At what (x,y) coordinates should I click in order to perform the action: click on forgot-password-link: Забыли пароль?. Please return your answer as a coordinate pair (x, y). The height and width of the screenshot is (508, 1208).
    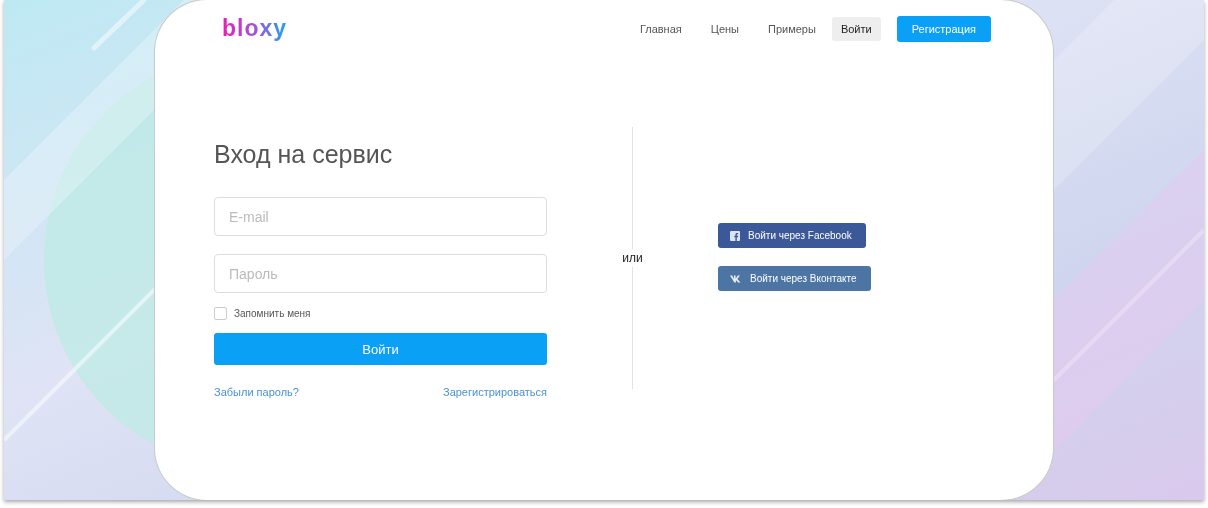
    Looking at the image, I should click on (256, 392).